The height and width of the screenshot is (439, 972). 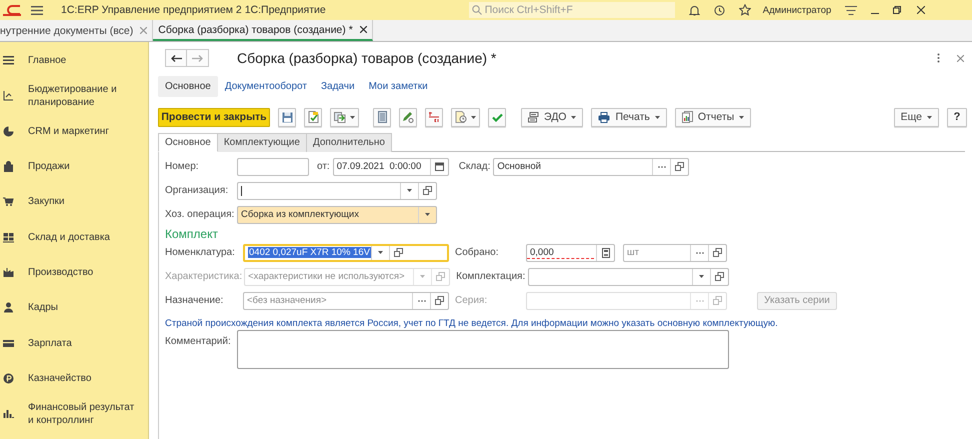 I want to click on form-tab: Комплектующие, so click(x=262, y=142).